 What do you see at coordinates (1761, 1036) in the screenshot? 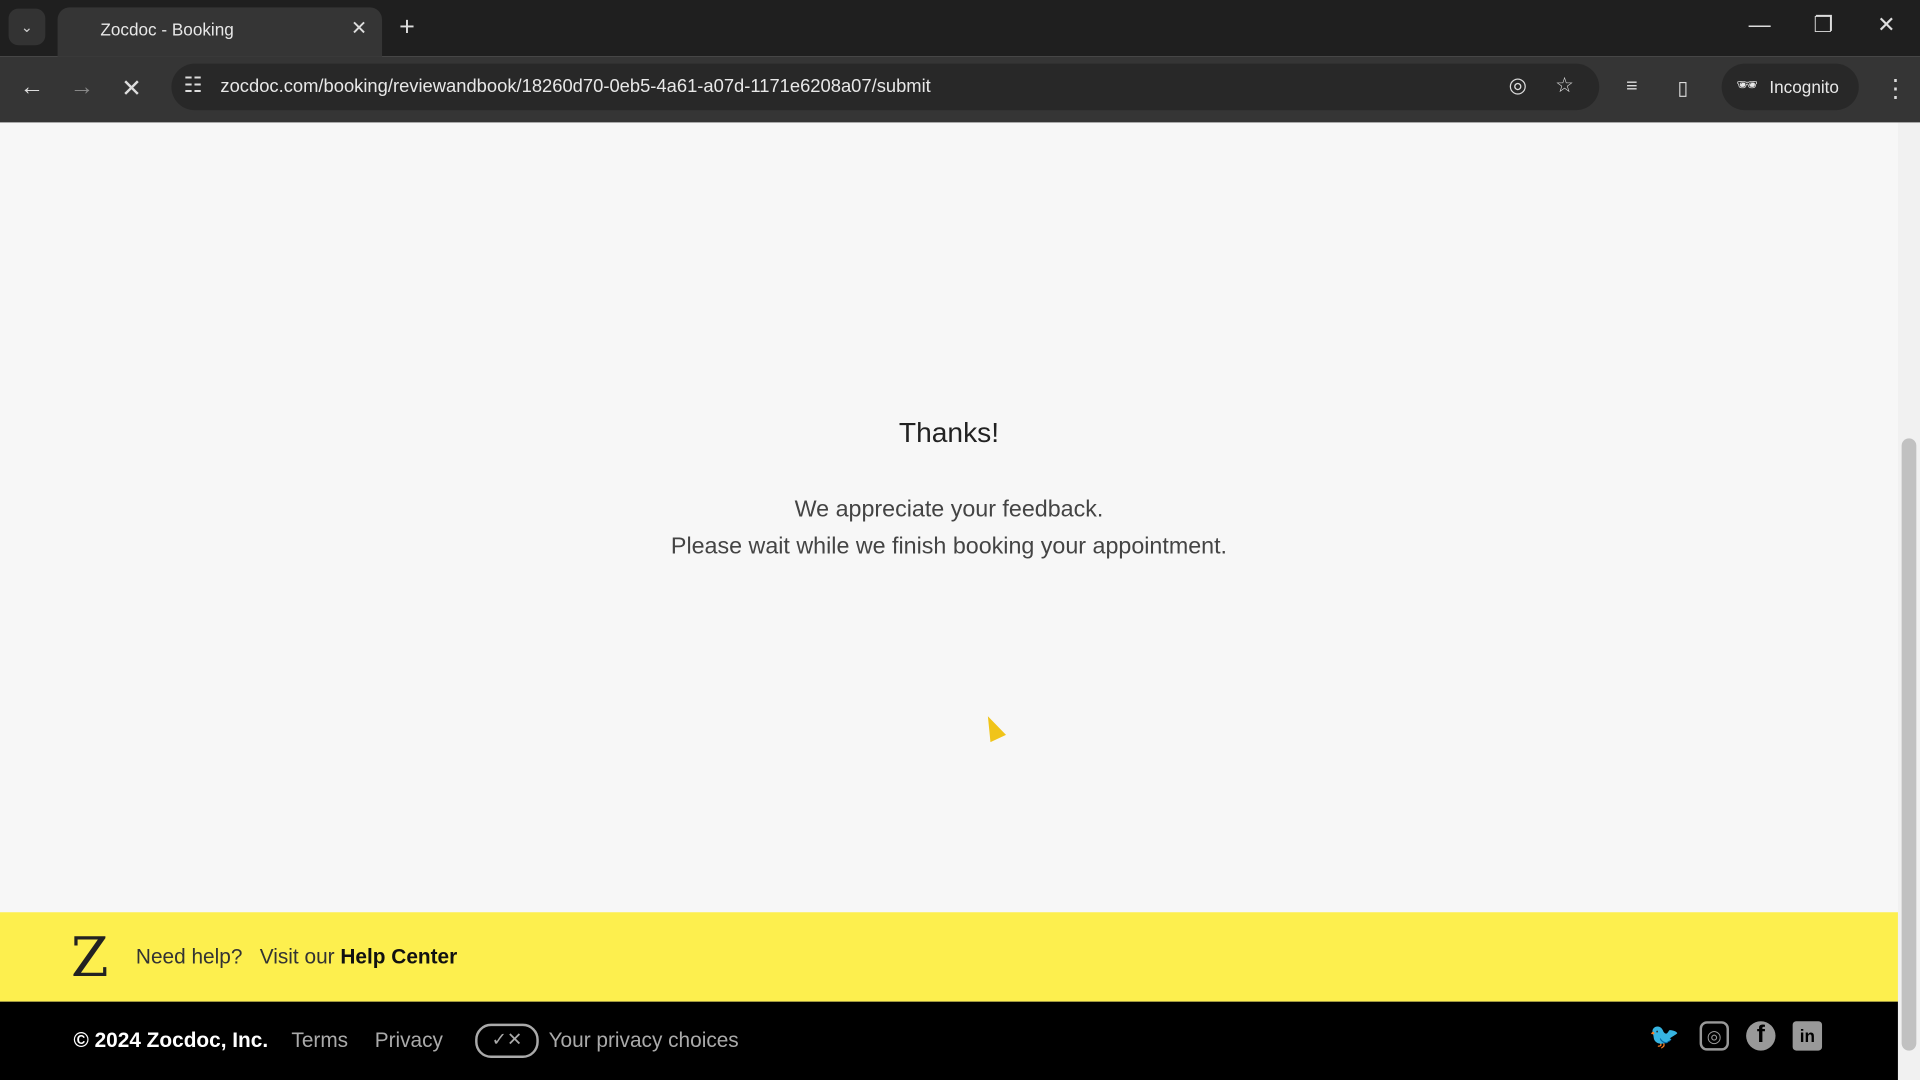
I see `facebook-icon: f` at bounding box center [1761, 1036].